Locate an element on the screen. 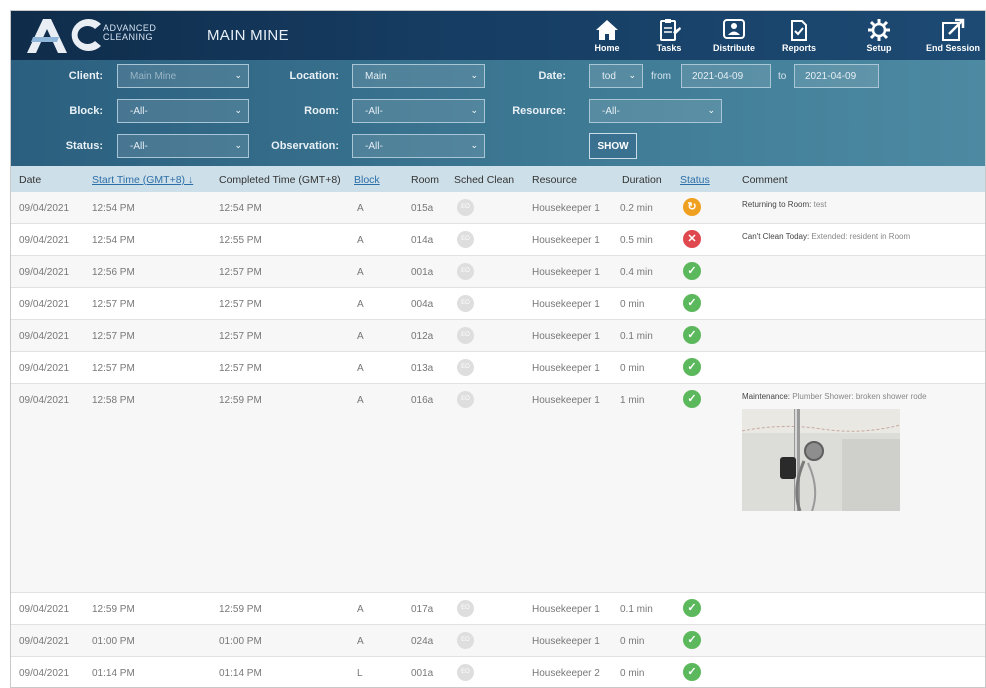 The height and width of the screenshot is (688, 986). cell-start-time: 12:56 PM is located at coordinates (113, 272).